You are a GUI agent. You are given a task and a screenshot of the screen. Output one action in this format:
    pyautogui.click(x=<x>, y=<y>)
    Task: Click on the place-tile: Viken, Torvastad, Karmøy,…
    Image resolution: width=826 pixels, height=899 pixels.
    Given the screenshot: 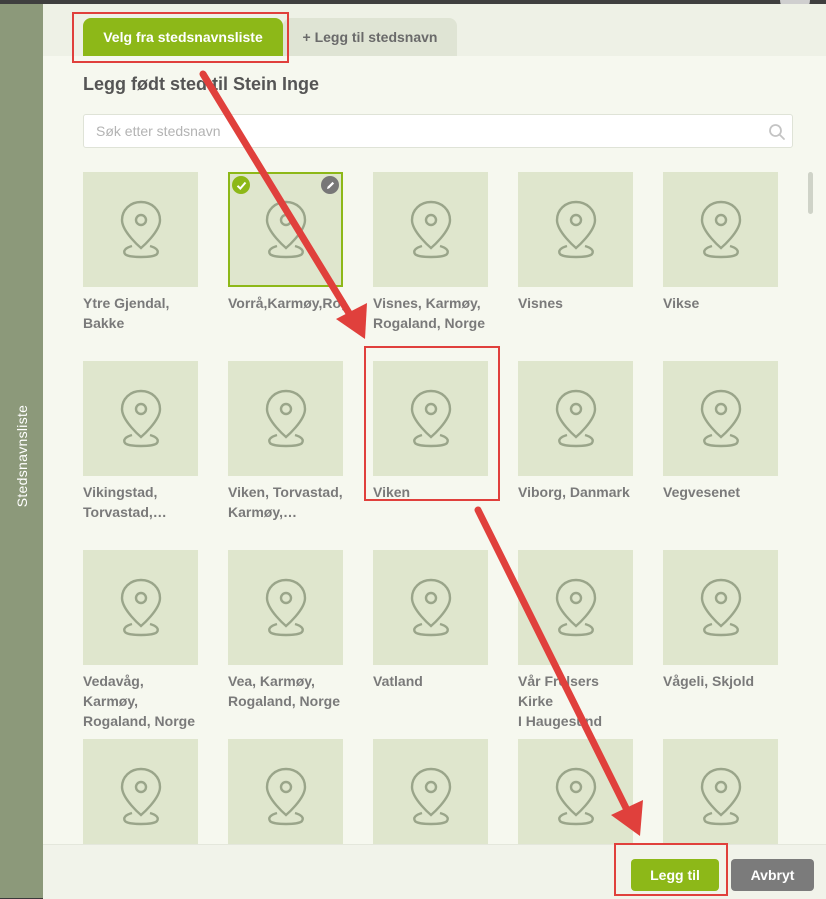 What is the action you would take?
    pyautogui.click(x=285, y=441)
    